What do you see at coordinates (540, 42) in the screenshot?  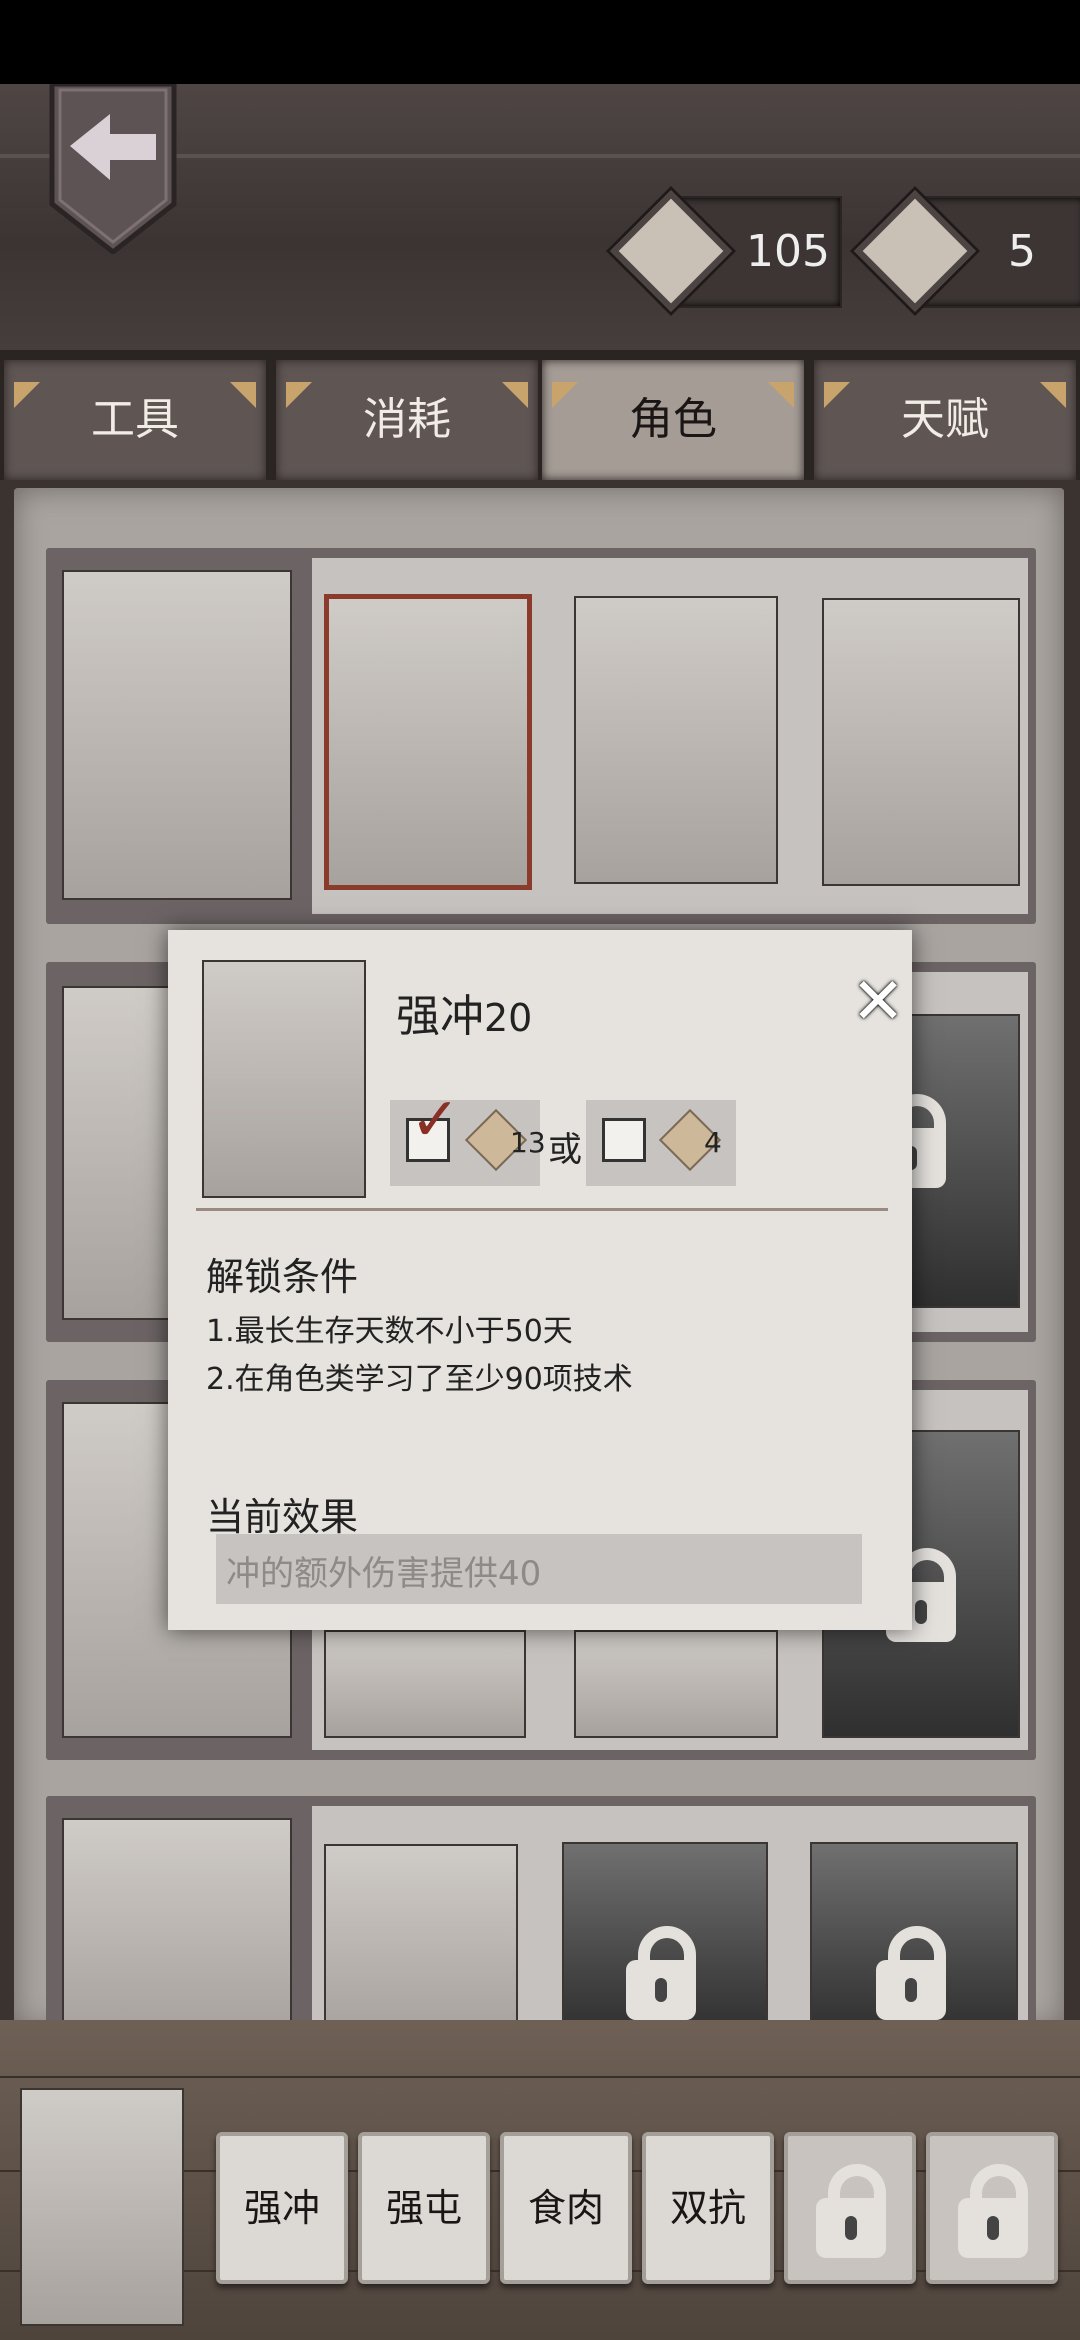 I see `status-bar` at bounding box center [540, 42].